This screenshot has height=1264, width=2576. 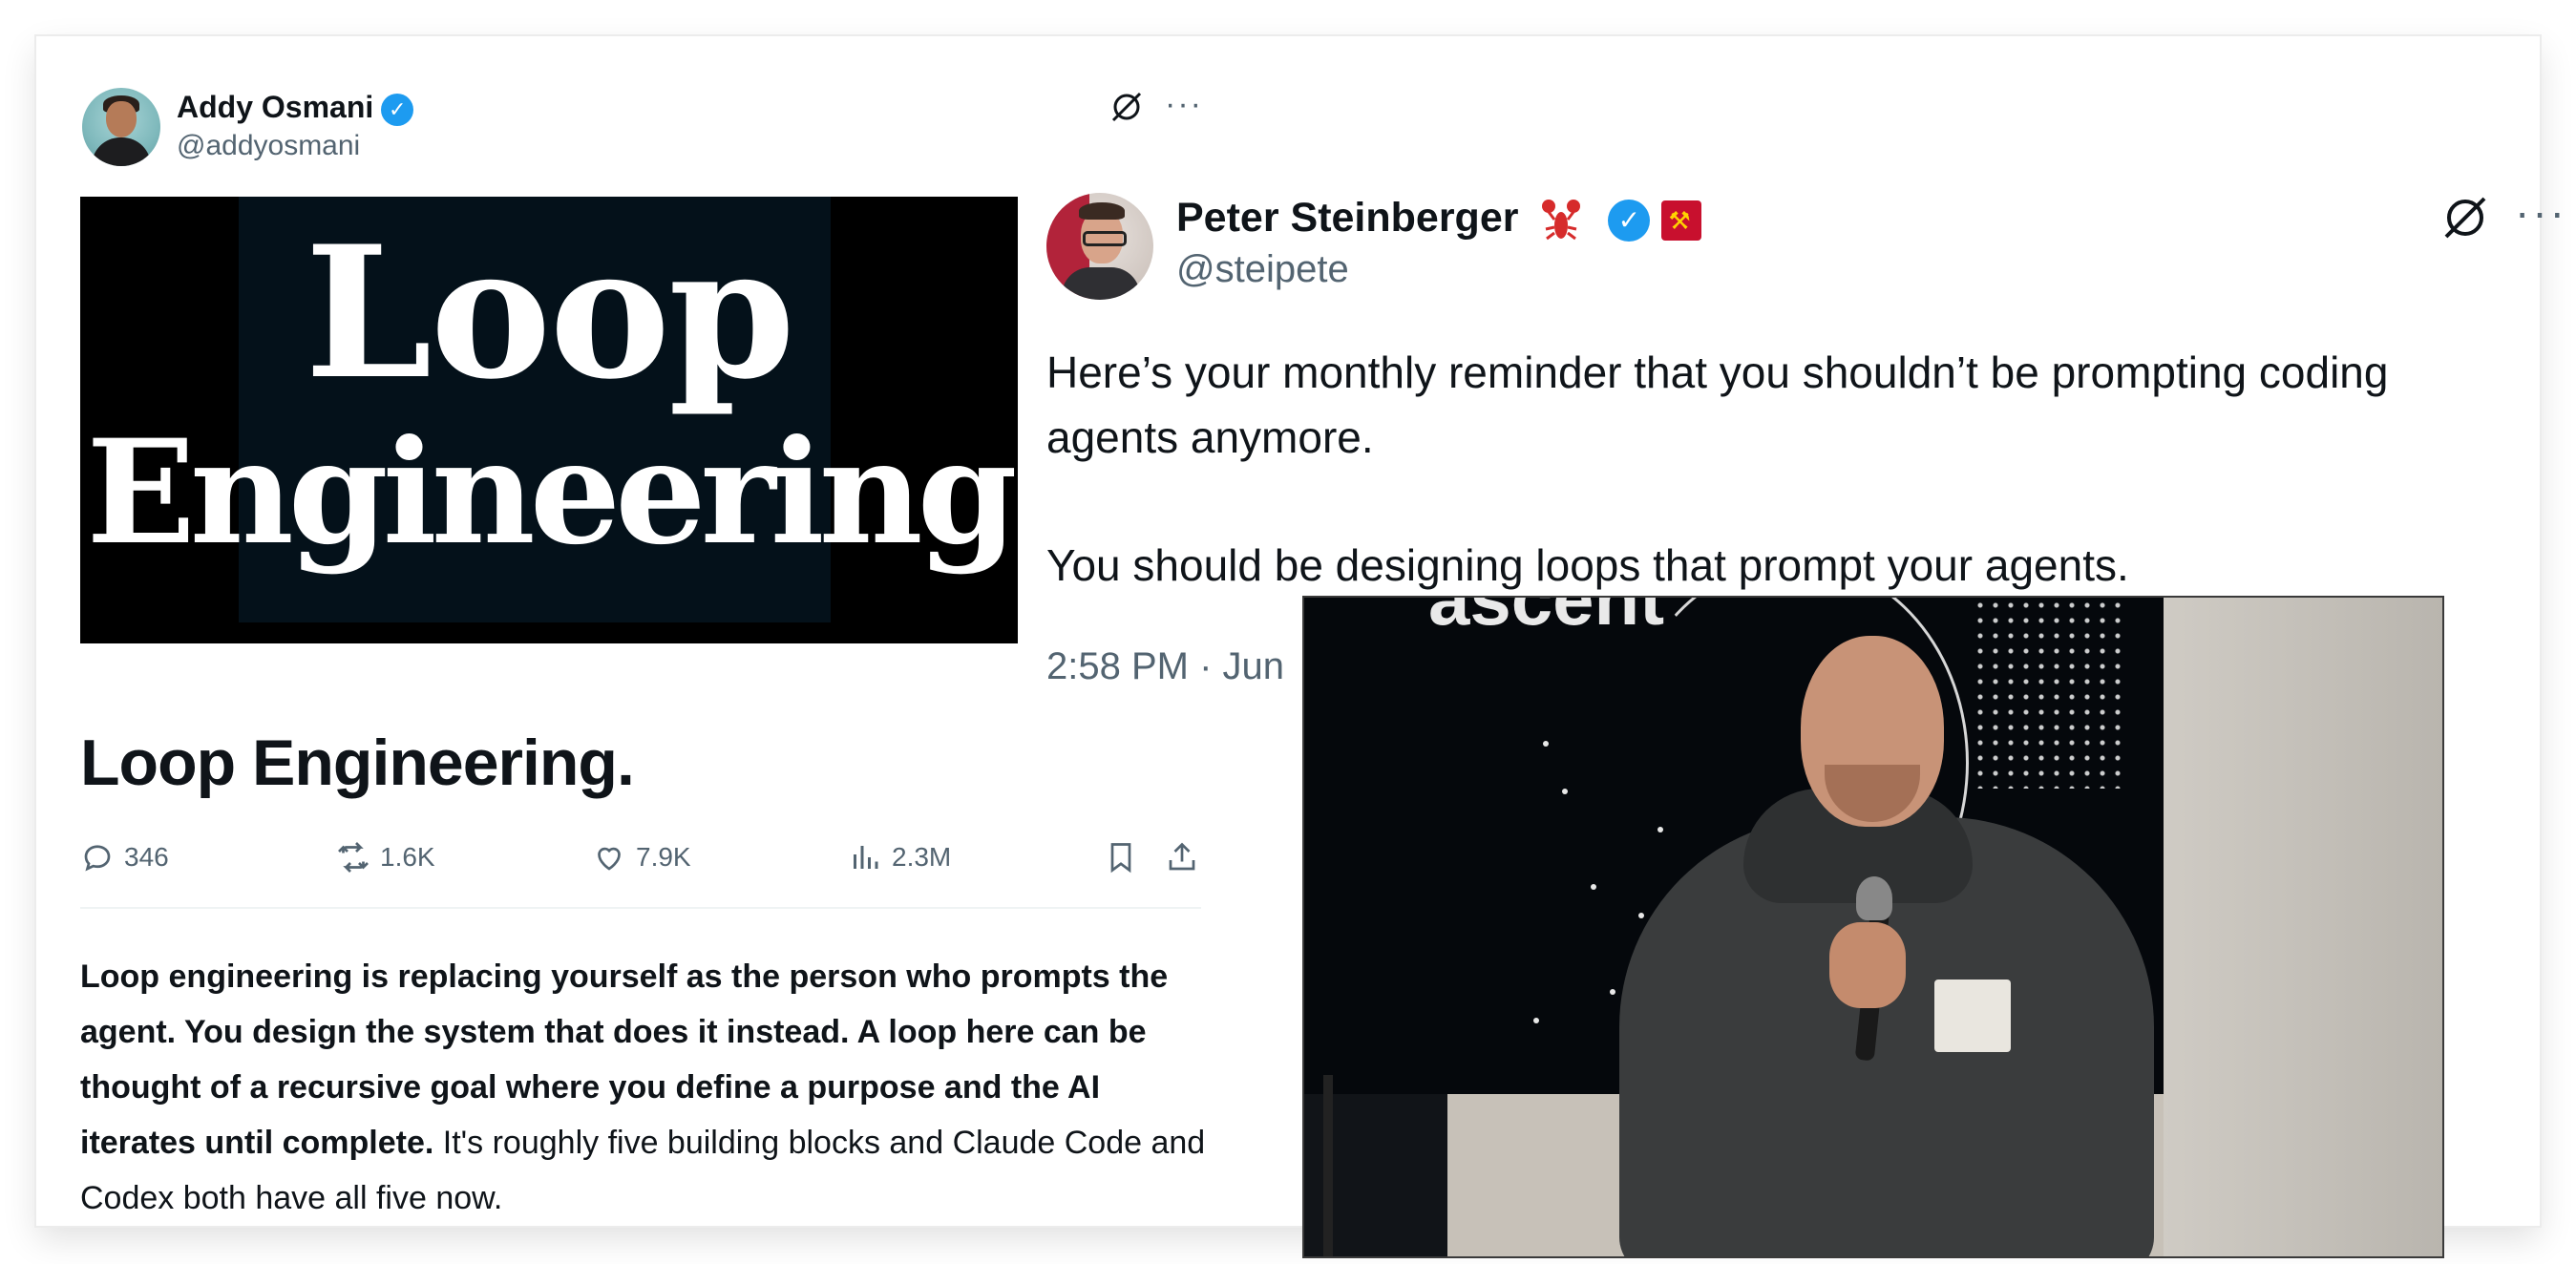 I want to click on share-button, so click(x=1187, y=857).